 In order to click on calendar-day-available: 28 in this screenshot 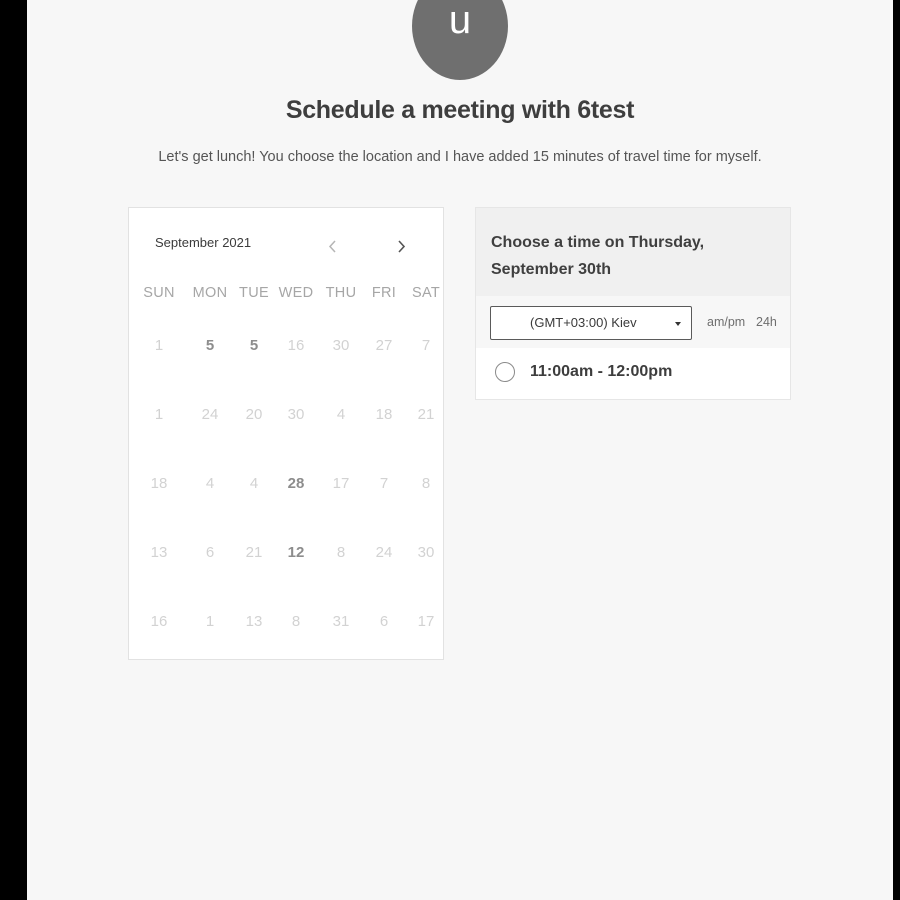, I will do `click(296, 484)`.